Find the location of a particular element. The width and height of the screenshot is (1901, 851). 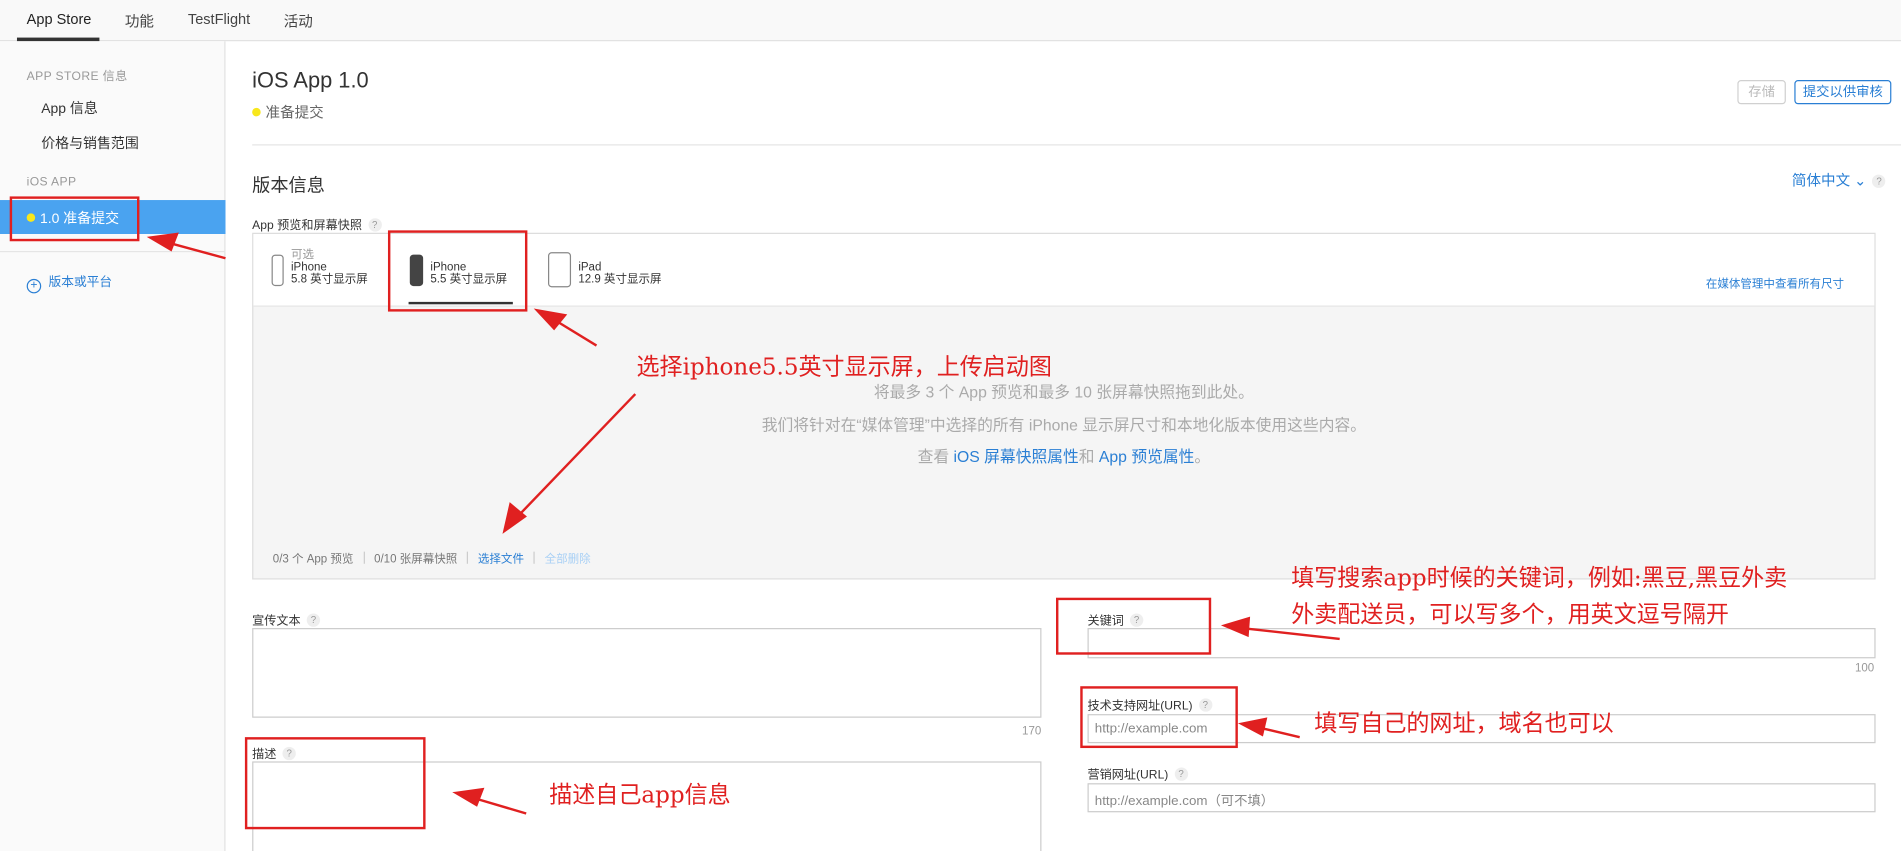

annotation-keywords-line2: 外卖配送员，可以写多个，用英文逗号隔开 is located at coordinates (1510, 615).